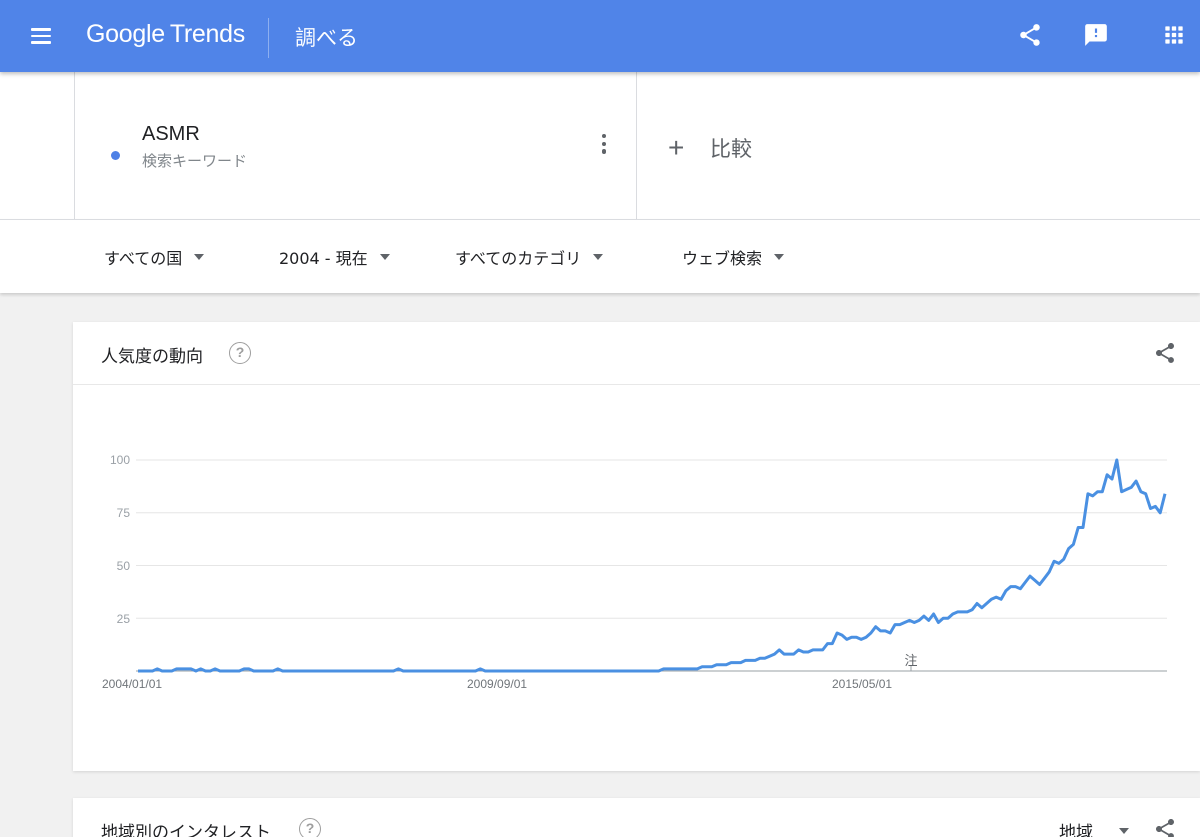 This screenshot has height=837, width=1200. Describe the element at coordinates (862, 684) in the screenshot. I see `x-tick-label: 2015/05/01` at that location.